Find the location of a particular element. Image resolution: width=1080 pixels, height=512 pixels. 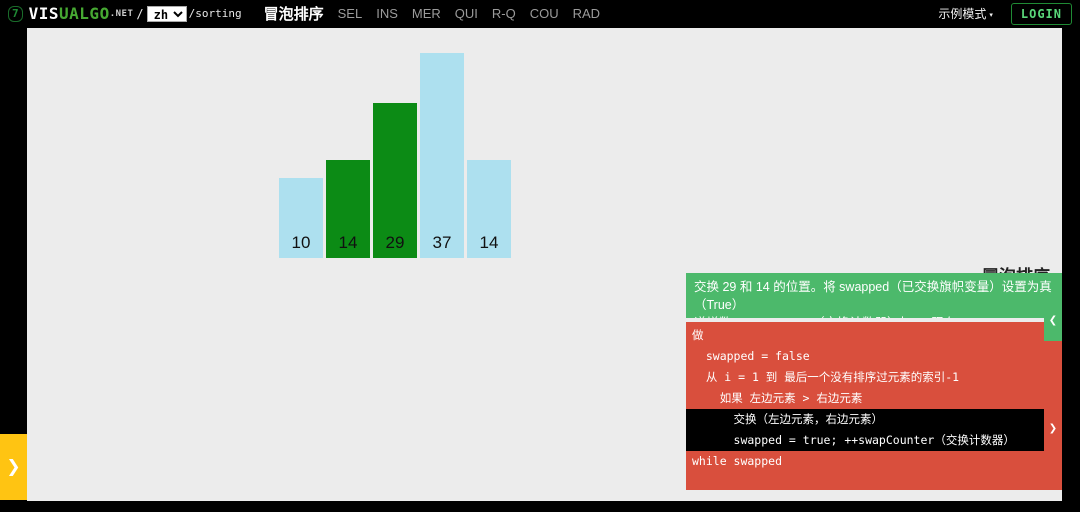

nav-item-rad: RAD is located at coordinates (586, 13).